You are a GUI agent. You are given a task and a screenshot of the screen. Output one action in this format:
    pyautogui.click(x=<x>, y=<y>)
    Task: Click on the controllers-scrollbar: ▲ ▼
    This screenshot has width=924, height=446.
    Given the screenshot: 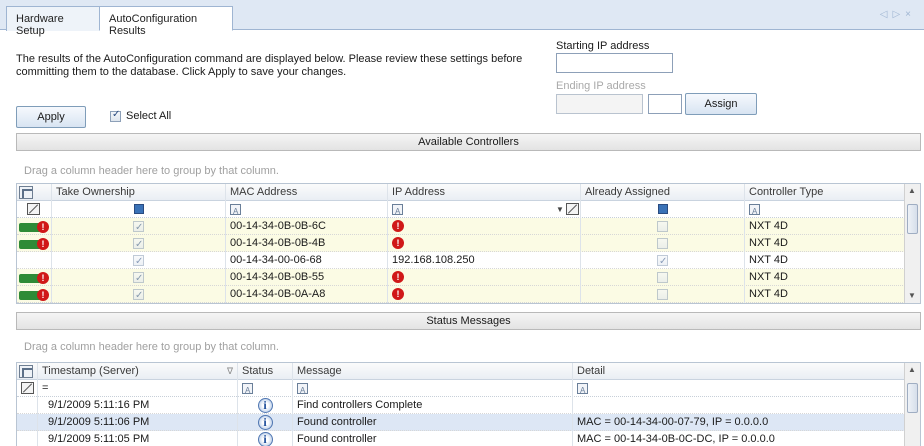 What is the action you would take?
    pyautogui.click(x=912, y=243)
    